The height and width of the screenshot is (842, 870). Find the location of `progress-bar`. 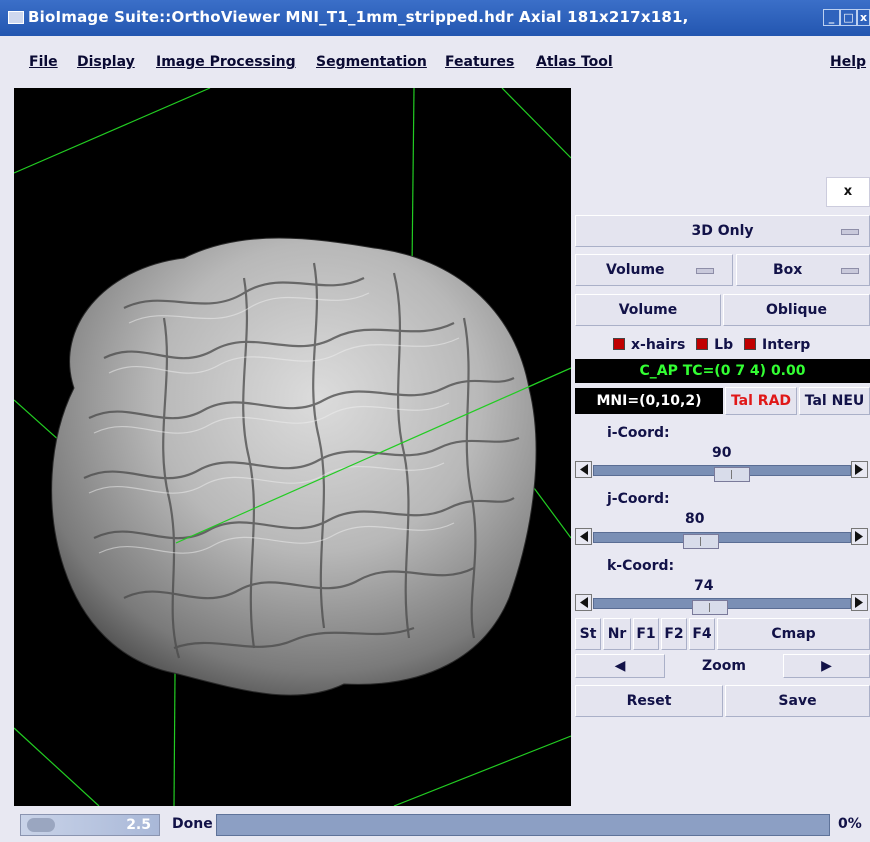

progress-bar is located at coordinates (523, 825).